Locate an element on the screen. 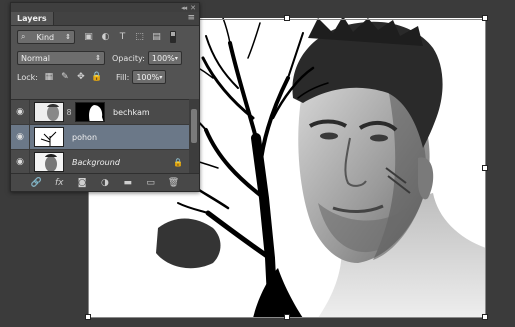 This screenshot has height=327, width=515. lock-image-pixels-icon: ✎ is located at coordinates (65, 77).